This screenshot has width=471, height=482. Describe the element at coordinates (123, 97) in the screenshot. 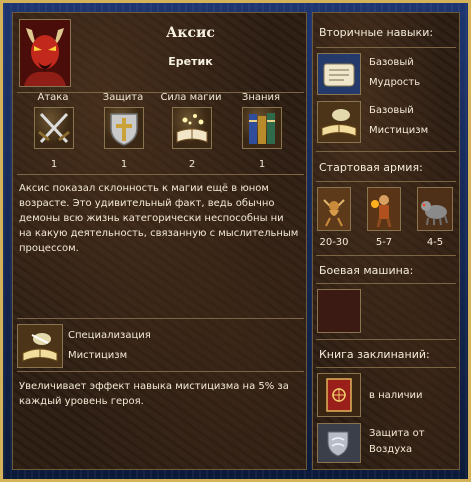

I see `stat-label-defense: Защита` at that location.